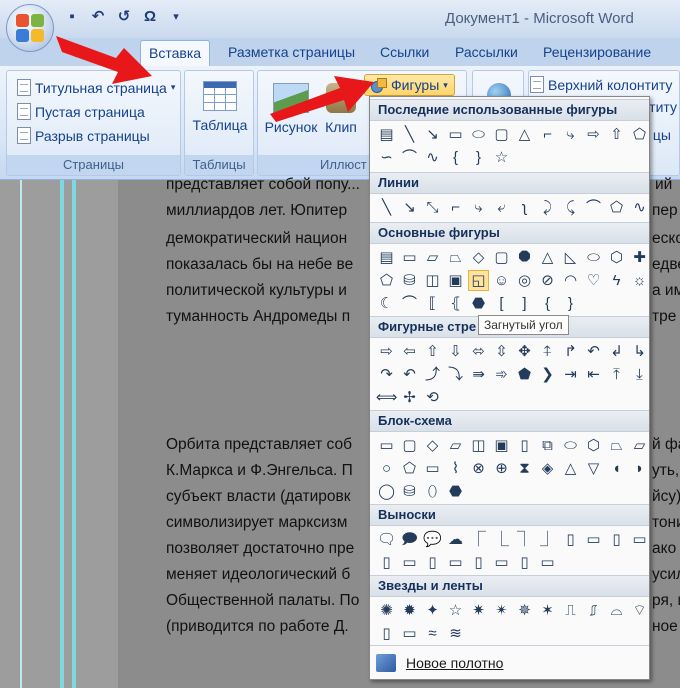  What do you see at coordinates (501, 610) in the screenshot?
I see `star16-shape-icon: ✴` at bounding box center [501, 610].